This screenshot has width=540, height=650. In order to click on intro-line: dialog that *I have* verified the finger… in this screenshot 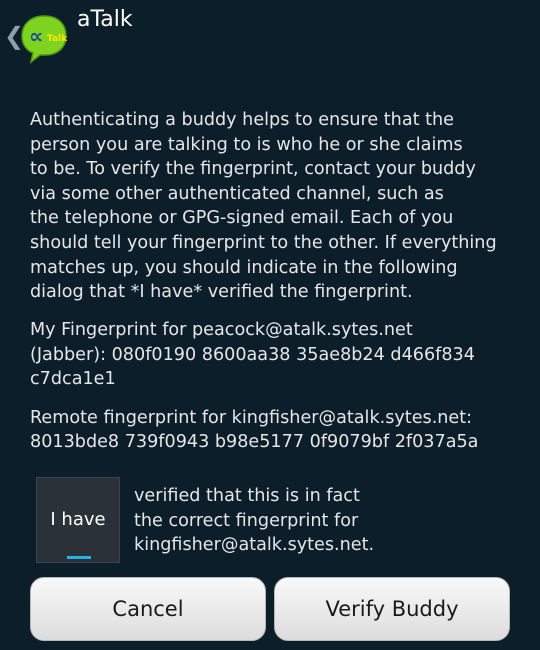, I will do `click(221, 292)`.